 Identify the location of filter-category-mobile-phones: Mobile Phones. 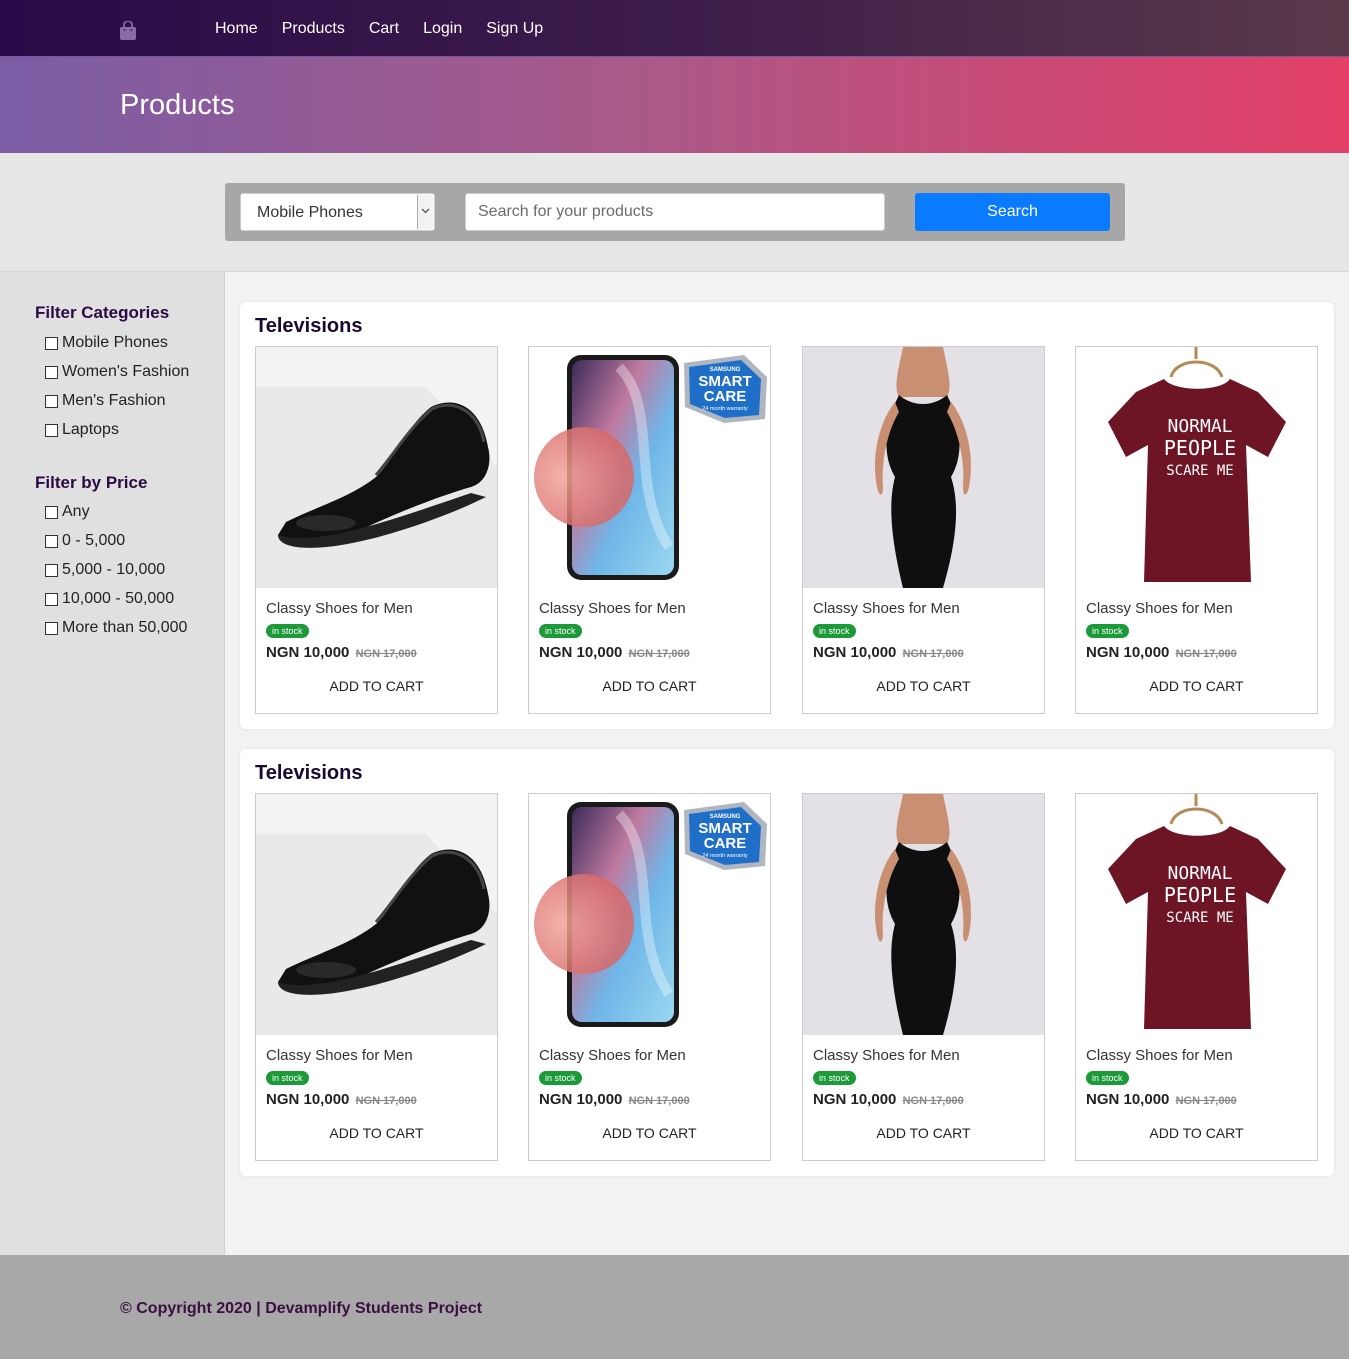
(106, 343).